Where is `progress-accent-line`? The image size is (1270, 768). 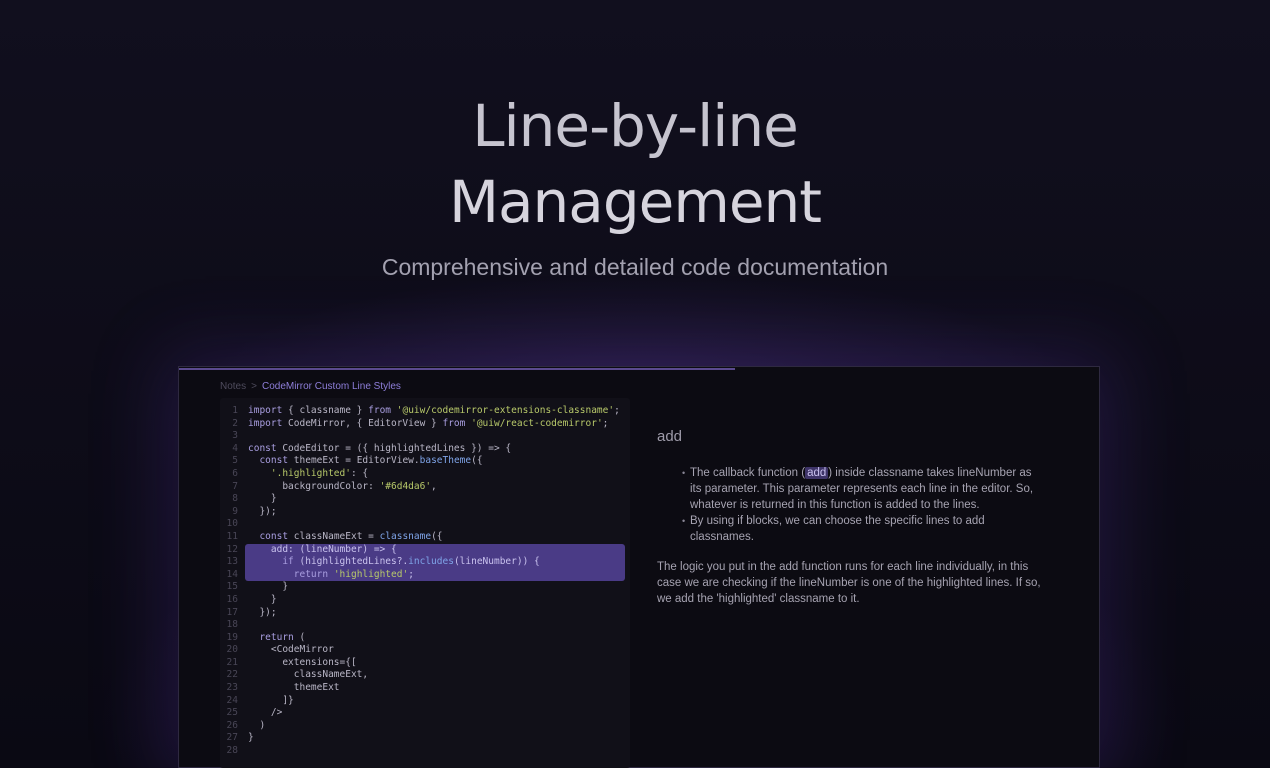 progress-accent-line is located at coordinates (457, 369).